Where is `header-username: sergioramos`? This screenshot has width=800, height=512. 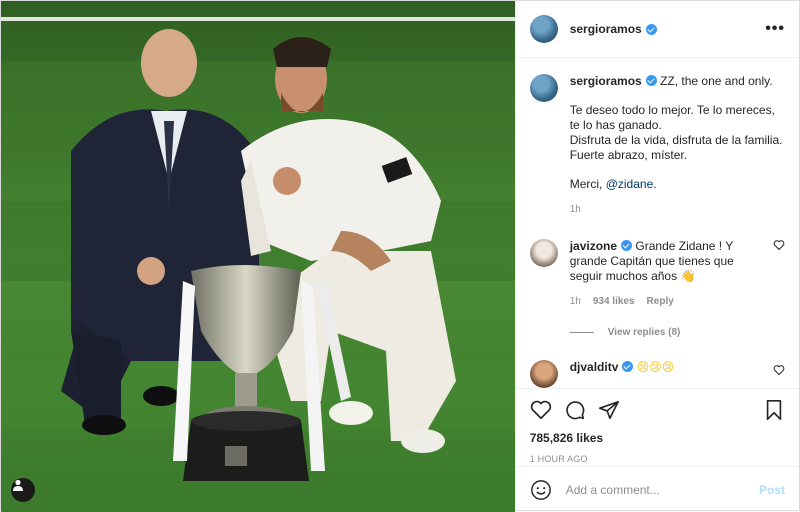 header-username: sergioramos is located at coordinates (606, 29).